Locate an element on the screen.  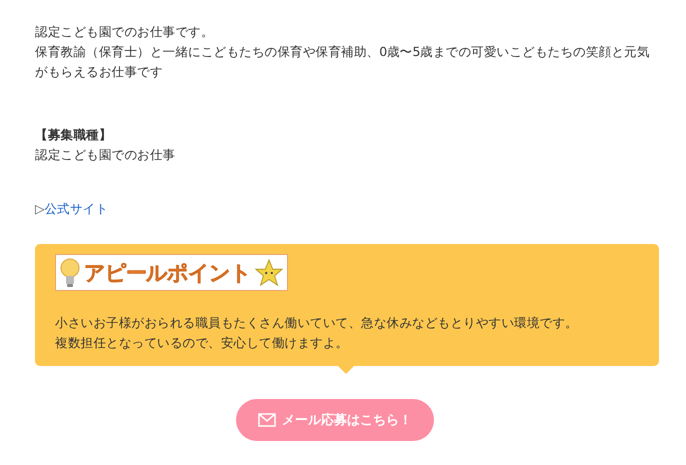
mail-icon is located at coordinates (267, 420).